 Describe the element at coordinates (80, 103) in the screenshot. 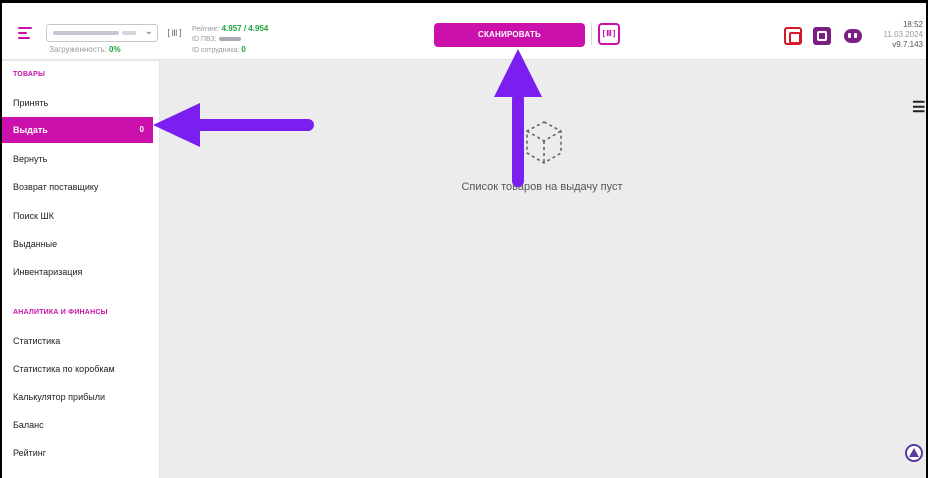

I see `sidebar-item-accept: Принять` at that location.